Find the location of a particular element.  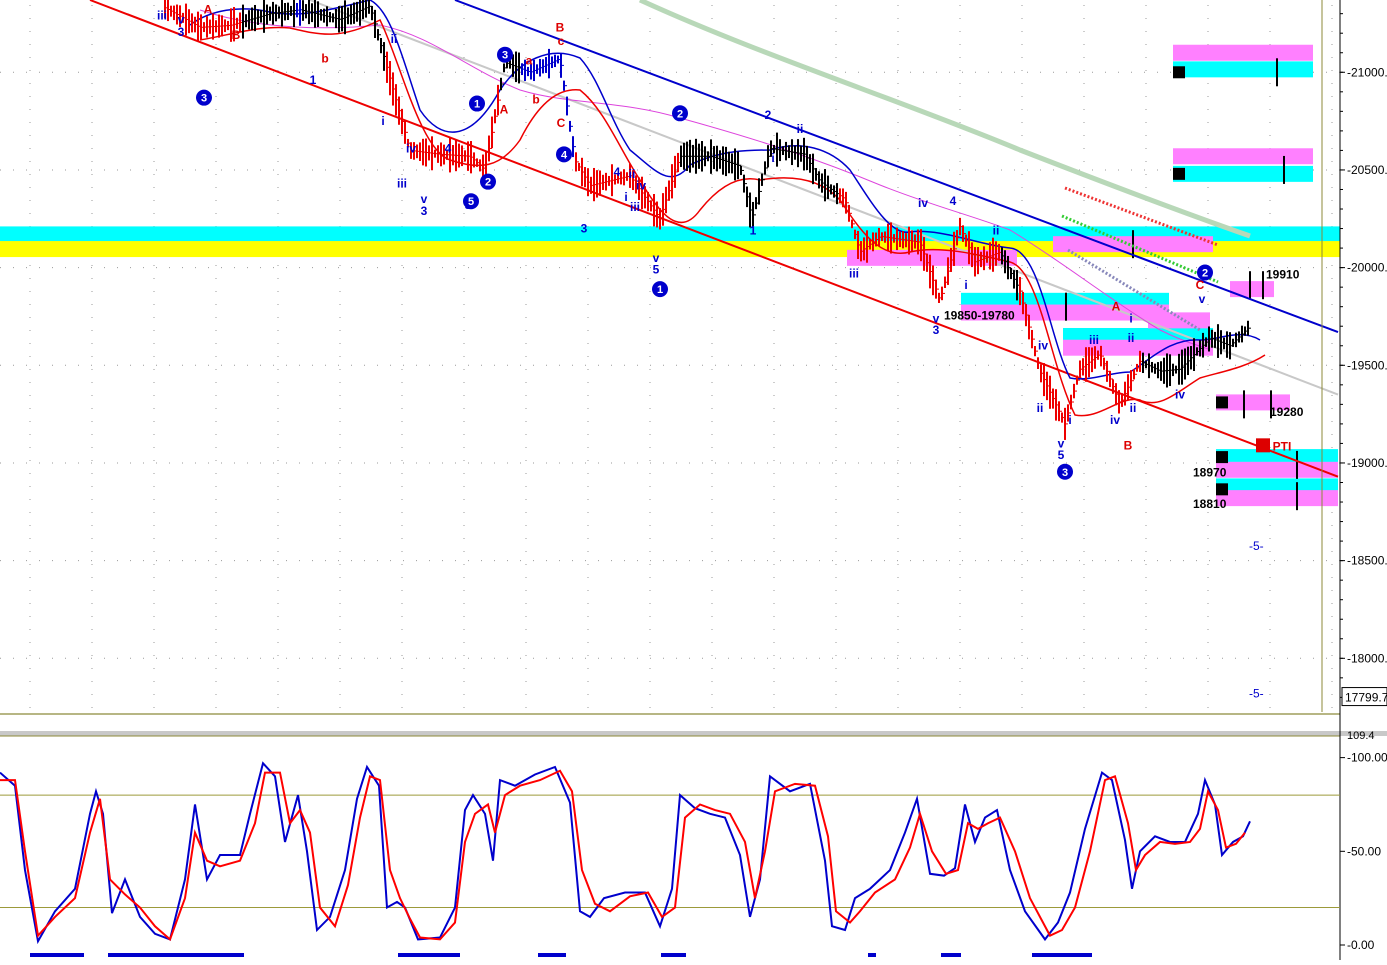

axis-tick-label: -19000. is located at coordinates (1367, 463).